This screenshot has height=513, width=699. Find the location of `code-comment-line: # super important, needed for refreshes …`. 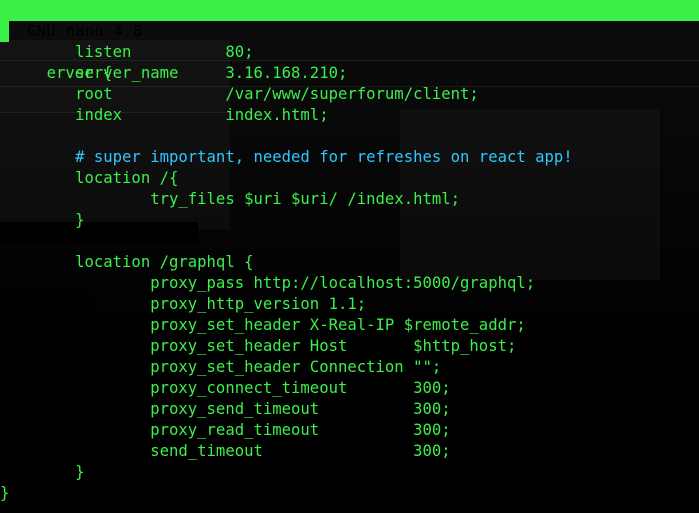

code-comment-line: # super important, needed for refreshes … is located at coordinates (349, 157).